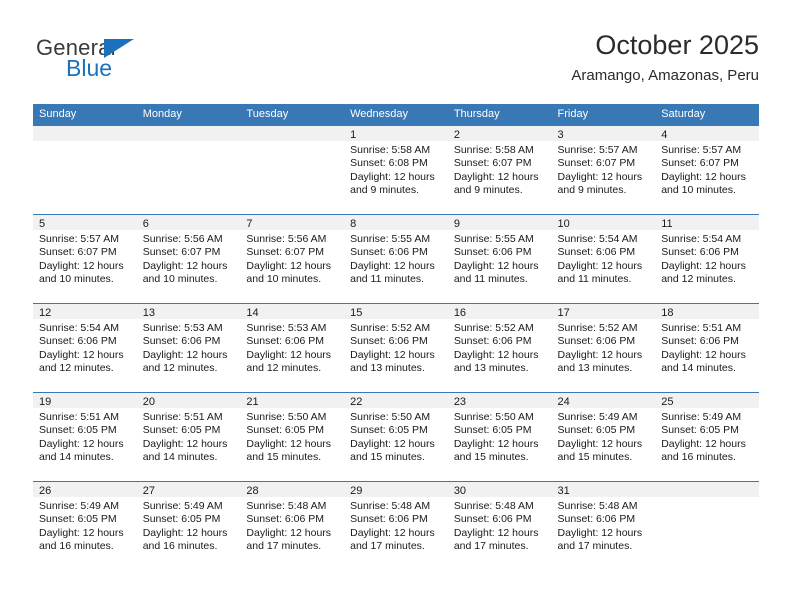  Describe the element at coordinates (596, 430) in the screenshot. I see `sunset-text: Sunset: 6:05 PM` at that location.